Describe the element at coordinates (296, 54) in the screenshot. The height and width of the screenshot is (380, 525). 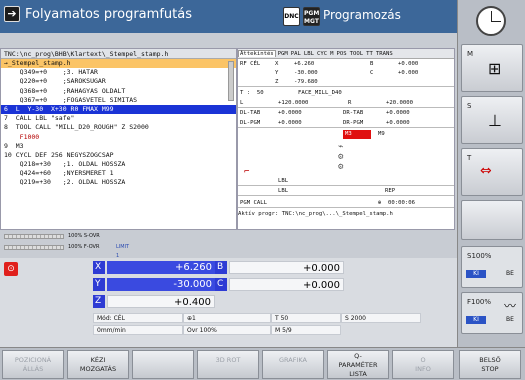
I see `tab-pal: PAL` at that location.